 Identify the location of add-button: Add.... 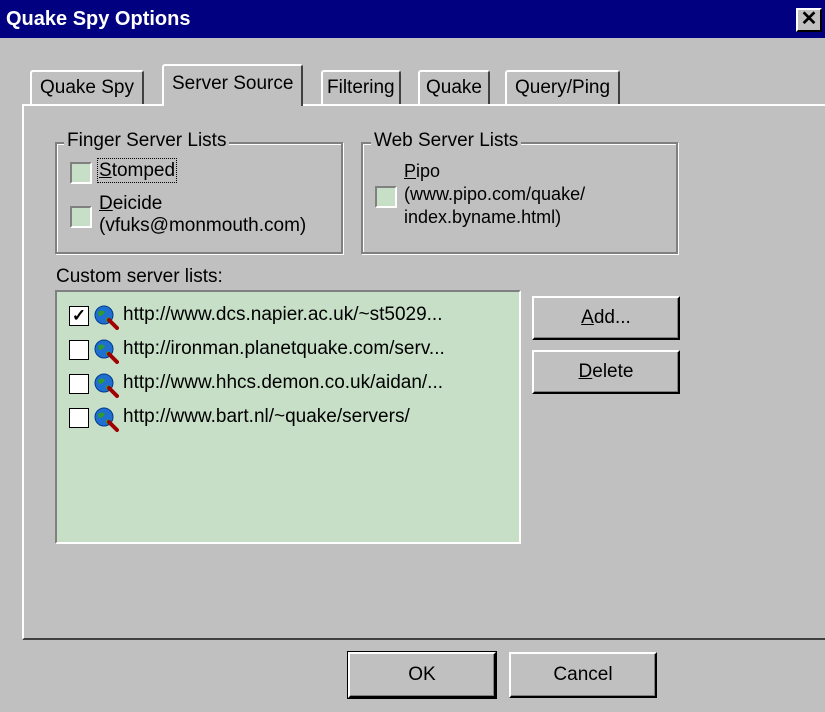
(606, 318).